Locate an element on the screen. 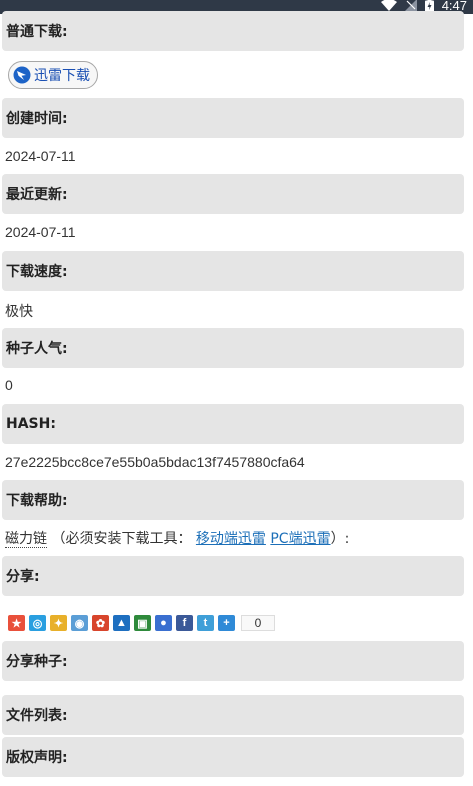  baidu-icon: ● is located at coordinates (163, 623).